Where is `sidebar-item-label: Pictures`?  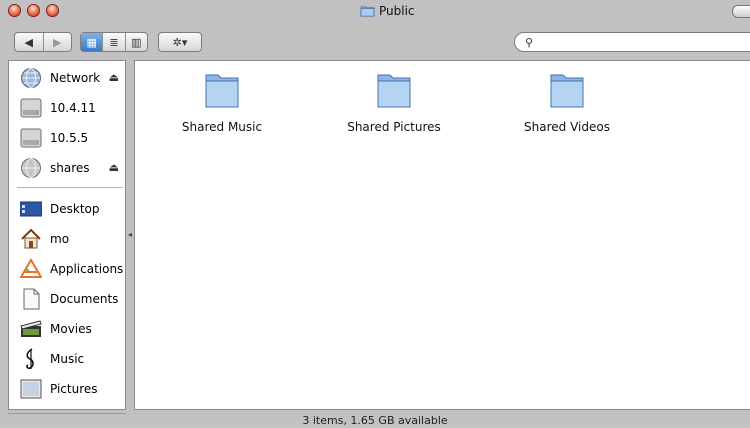 sidebar-item-label: Pictures is located at coordinates (74, 389).